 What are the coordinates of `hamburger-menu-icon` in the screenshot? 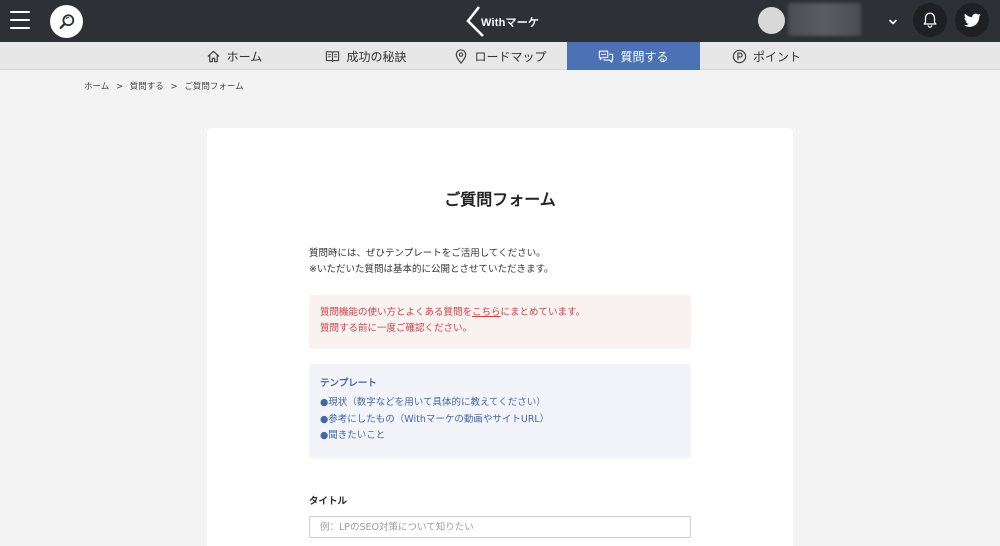 It's located at (20, 20).